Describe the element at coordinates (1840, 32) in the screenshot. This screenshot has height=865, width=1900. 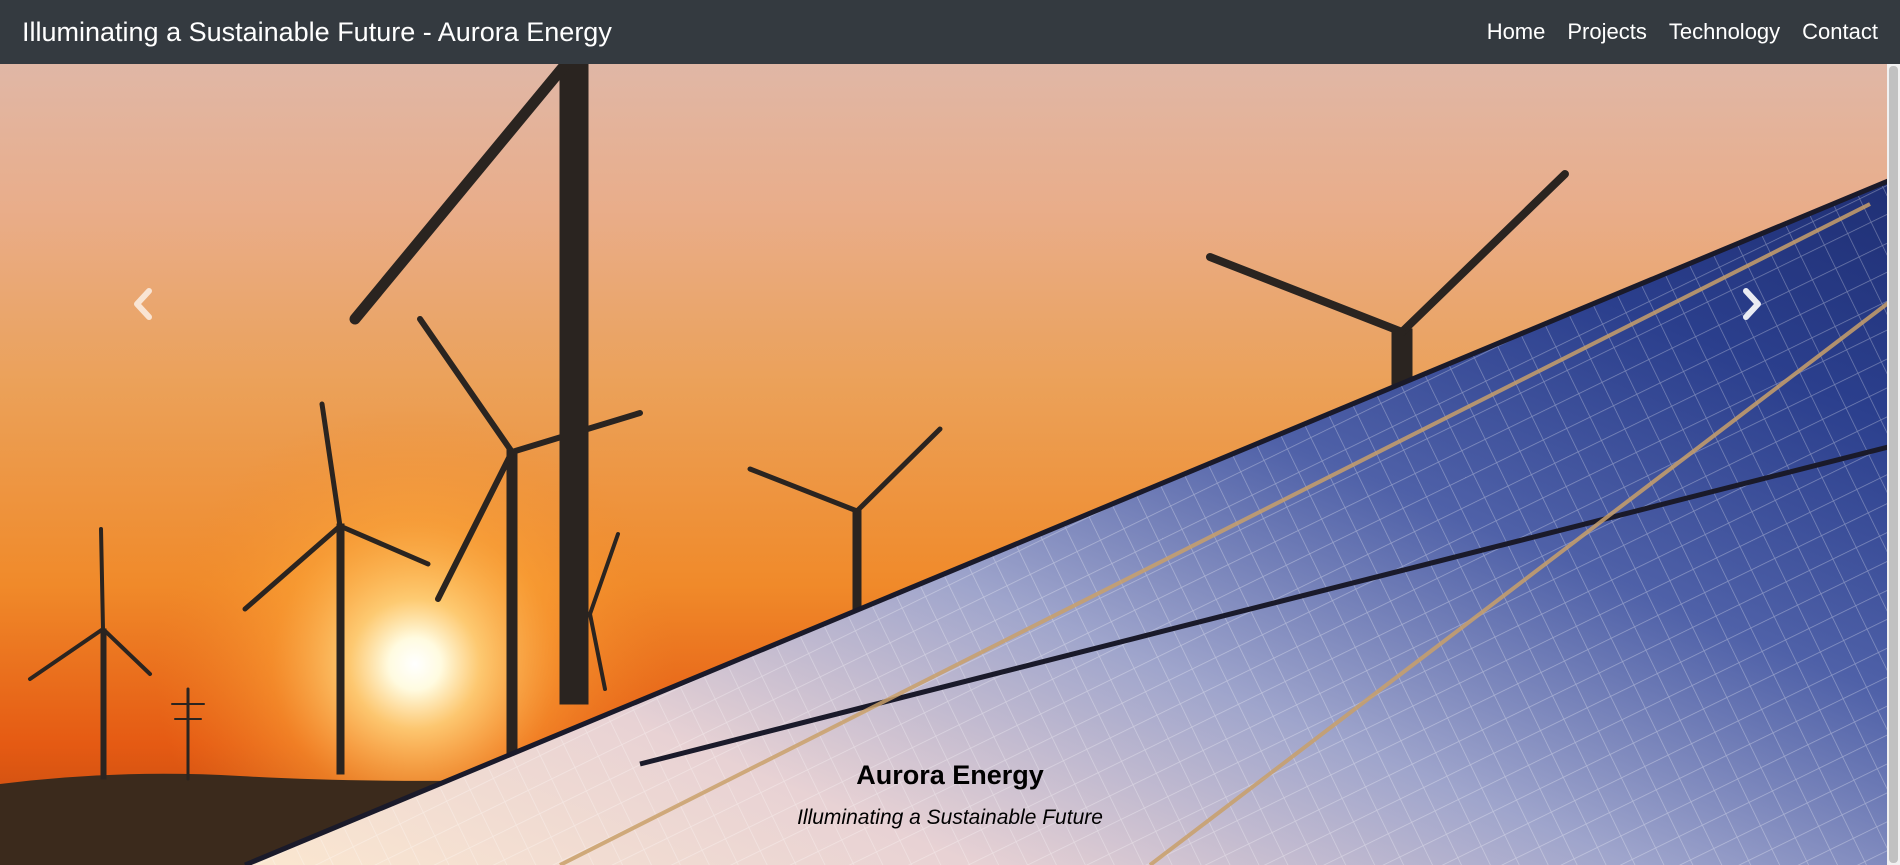
I see `nav-link-contact: Contact` at that location.